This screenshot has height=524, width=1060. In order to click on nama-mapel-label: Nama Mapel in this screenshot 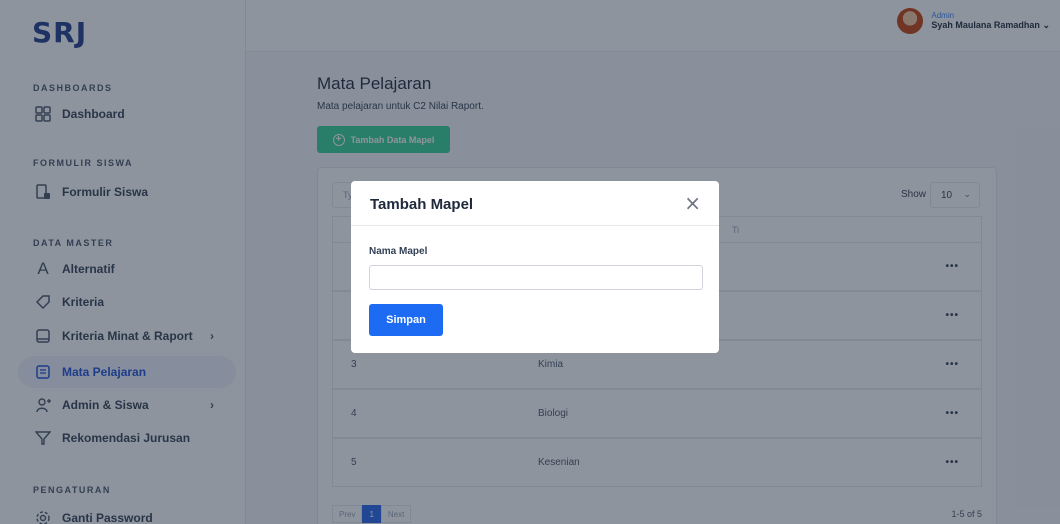, I will do `click(398, 251)`.